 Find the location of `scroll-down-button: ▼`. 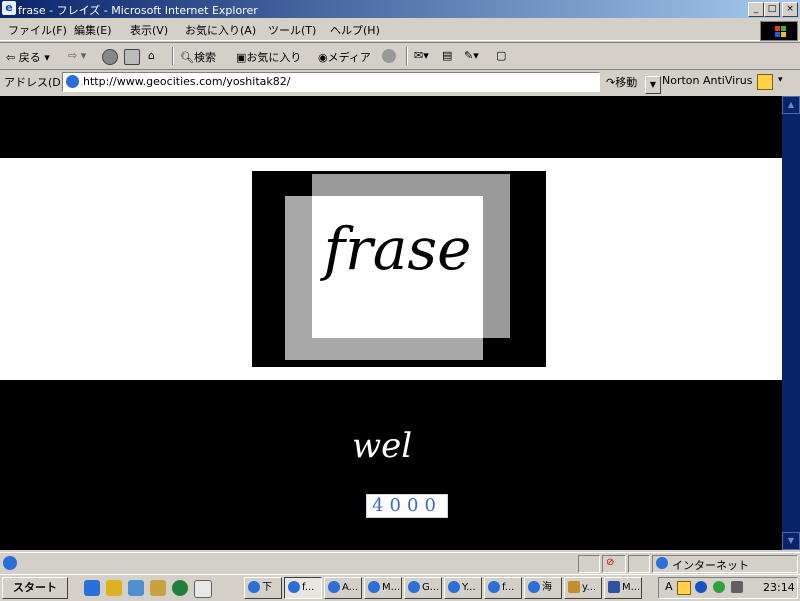

scroll-down-button: ▼ is located at coordinates (791, 541).